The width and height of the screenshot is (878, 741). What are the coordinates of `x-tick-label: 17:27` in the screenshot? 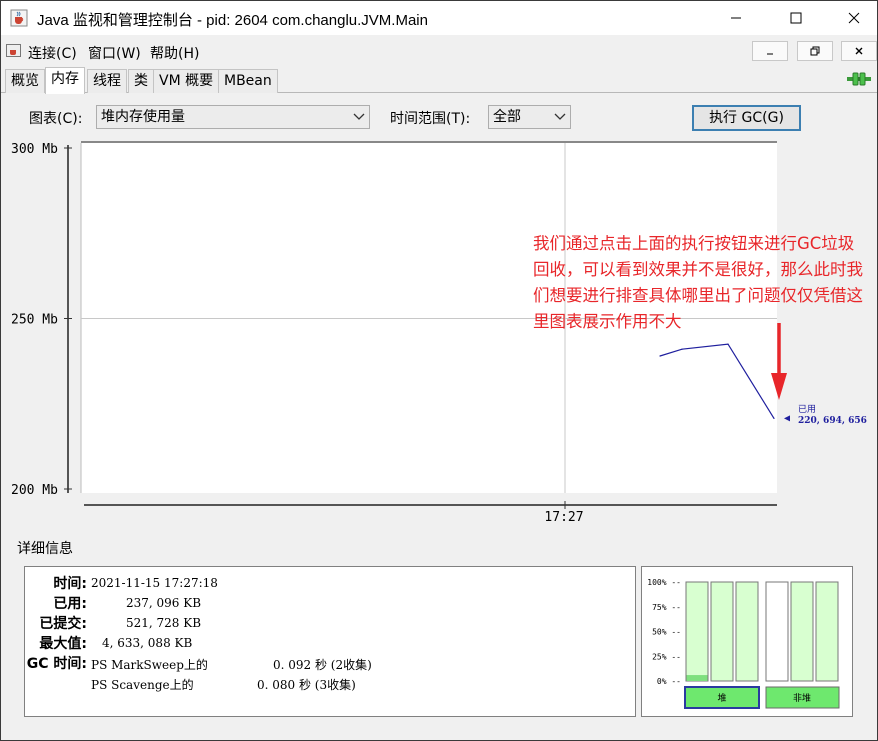 It's located at (563, 517).